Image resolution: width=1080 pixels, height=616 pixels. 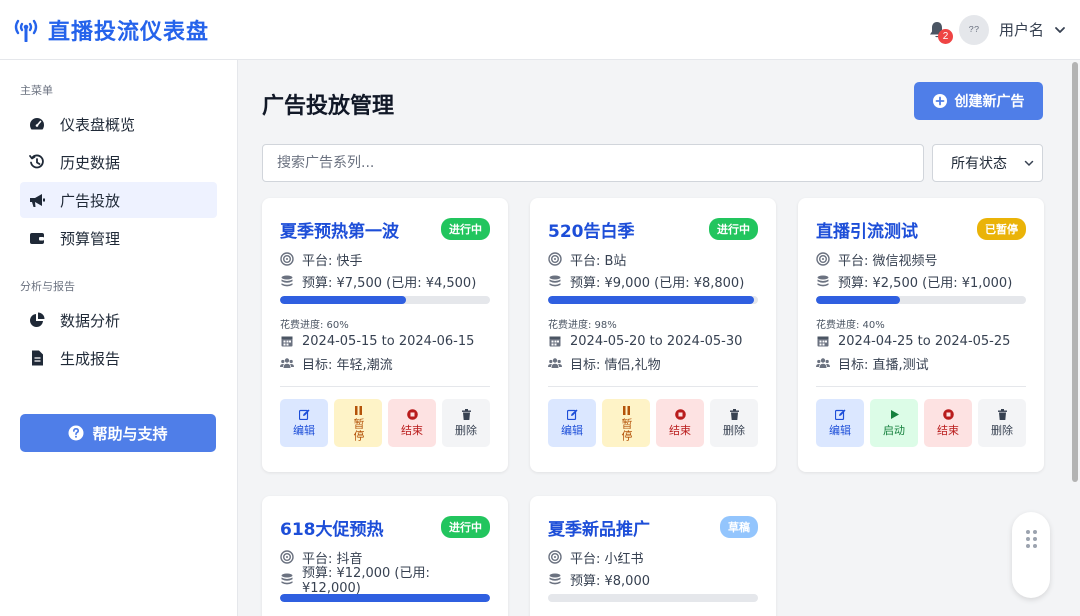 I want to click on status-badge: 草稿, so click(x=739, y=527).